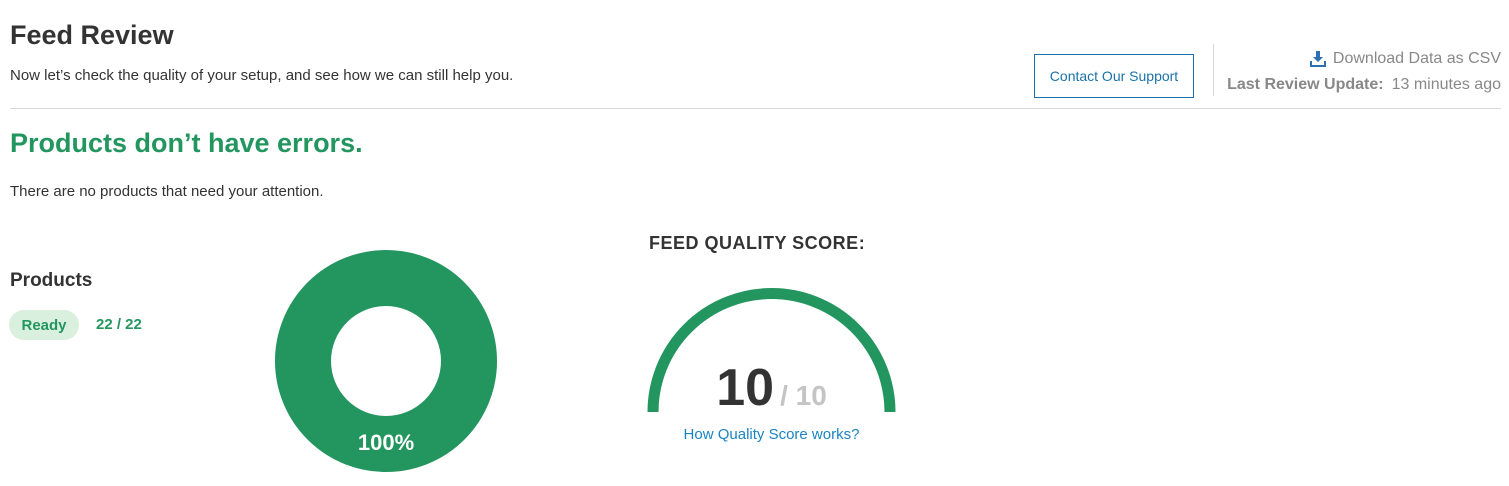 Image resolution: width=1509 pixels, height=486 pixels. Describe the element at coordinates (1114, 76) in the screenshot. I see `contact-support-button: Contact Our Support` at that location.